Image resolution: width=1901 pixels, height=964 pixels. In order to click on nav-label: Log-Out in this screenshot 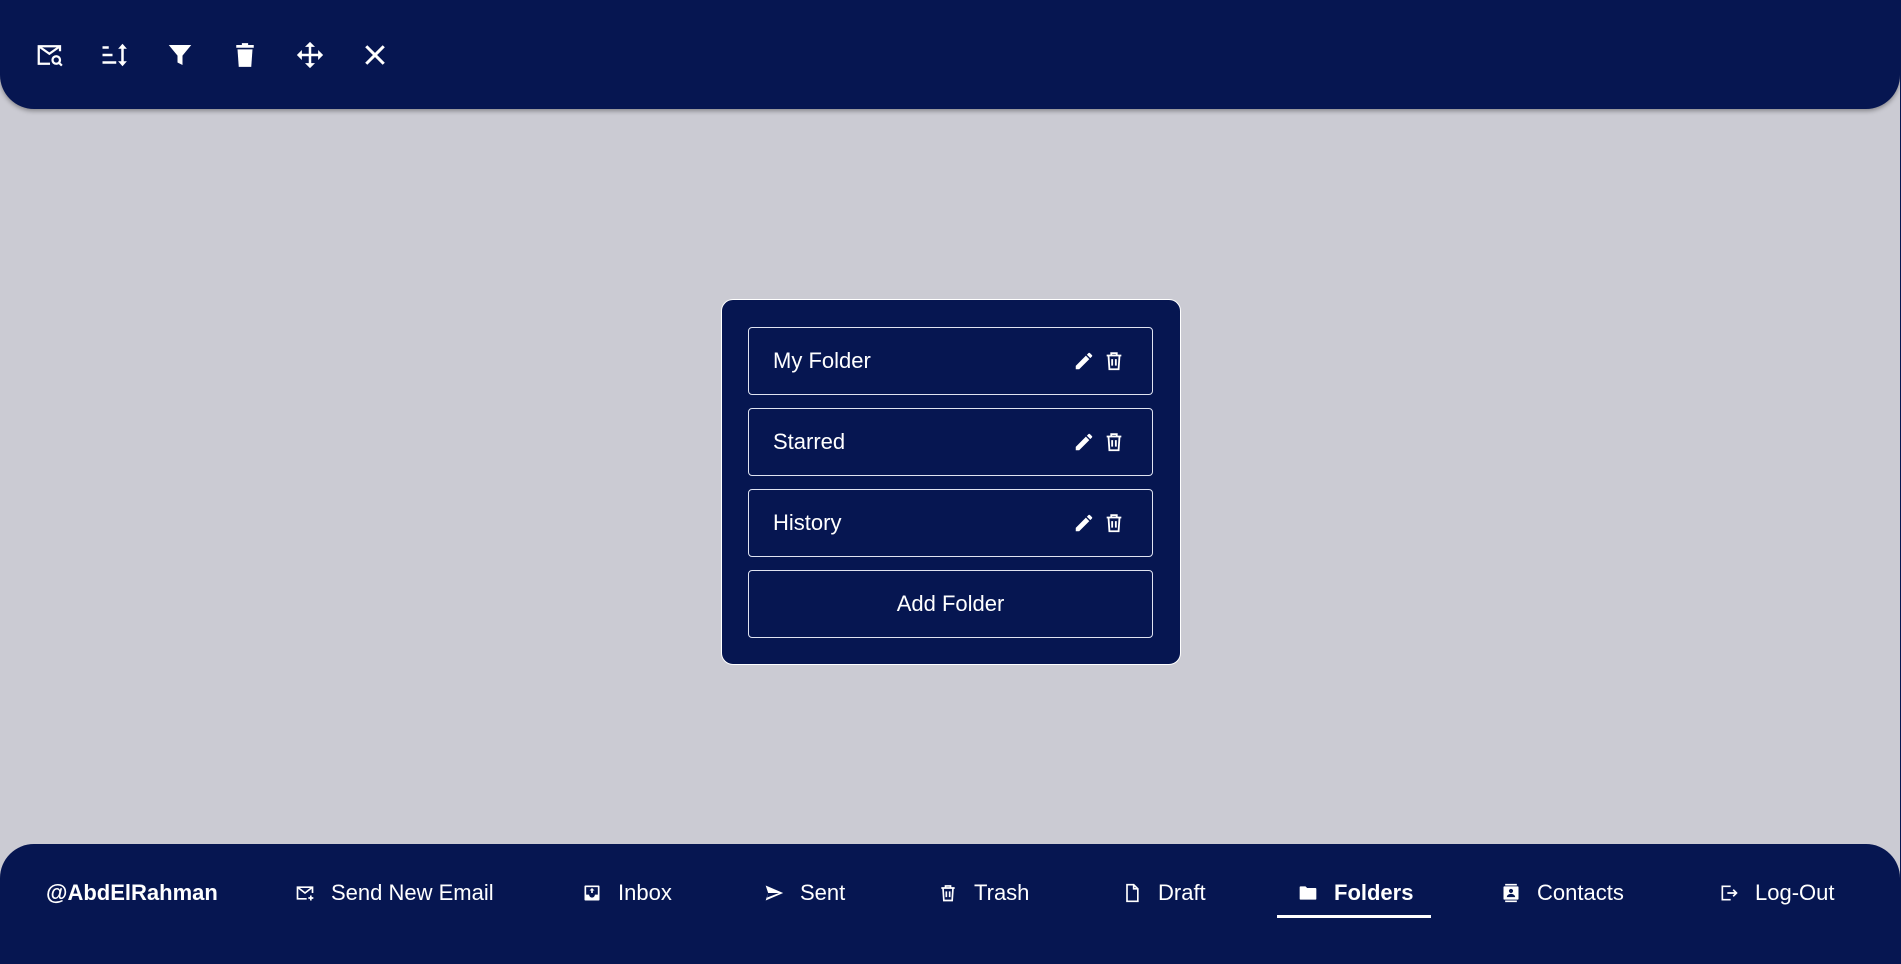, I will do `click(1795, 892)`.